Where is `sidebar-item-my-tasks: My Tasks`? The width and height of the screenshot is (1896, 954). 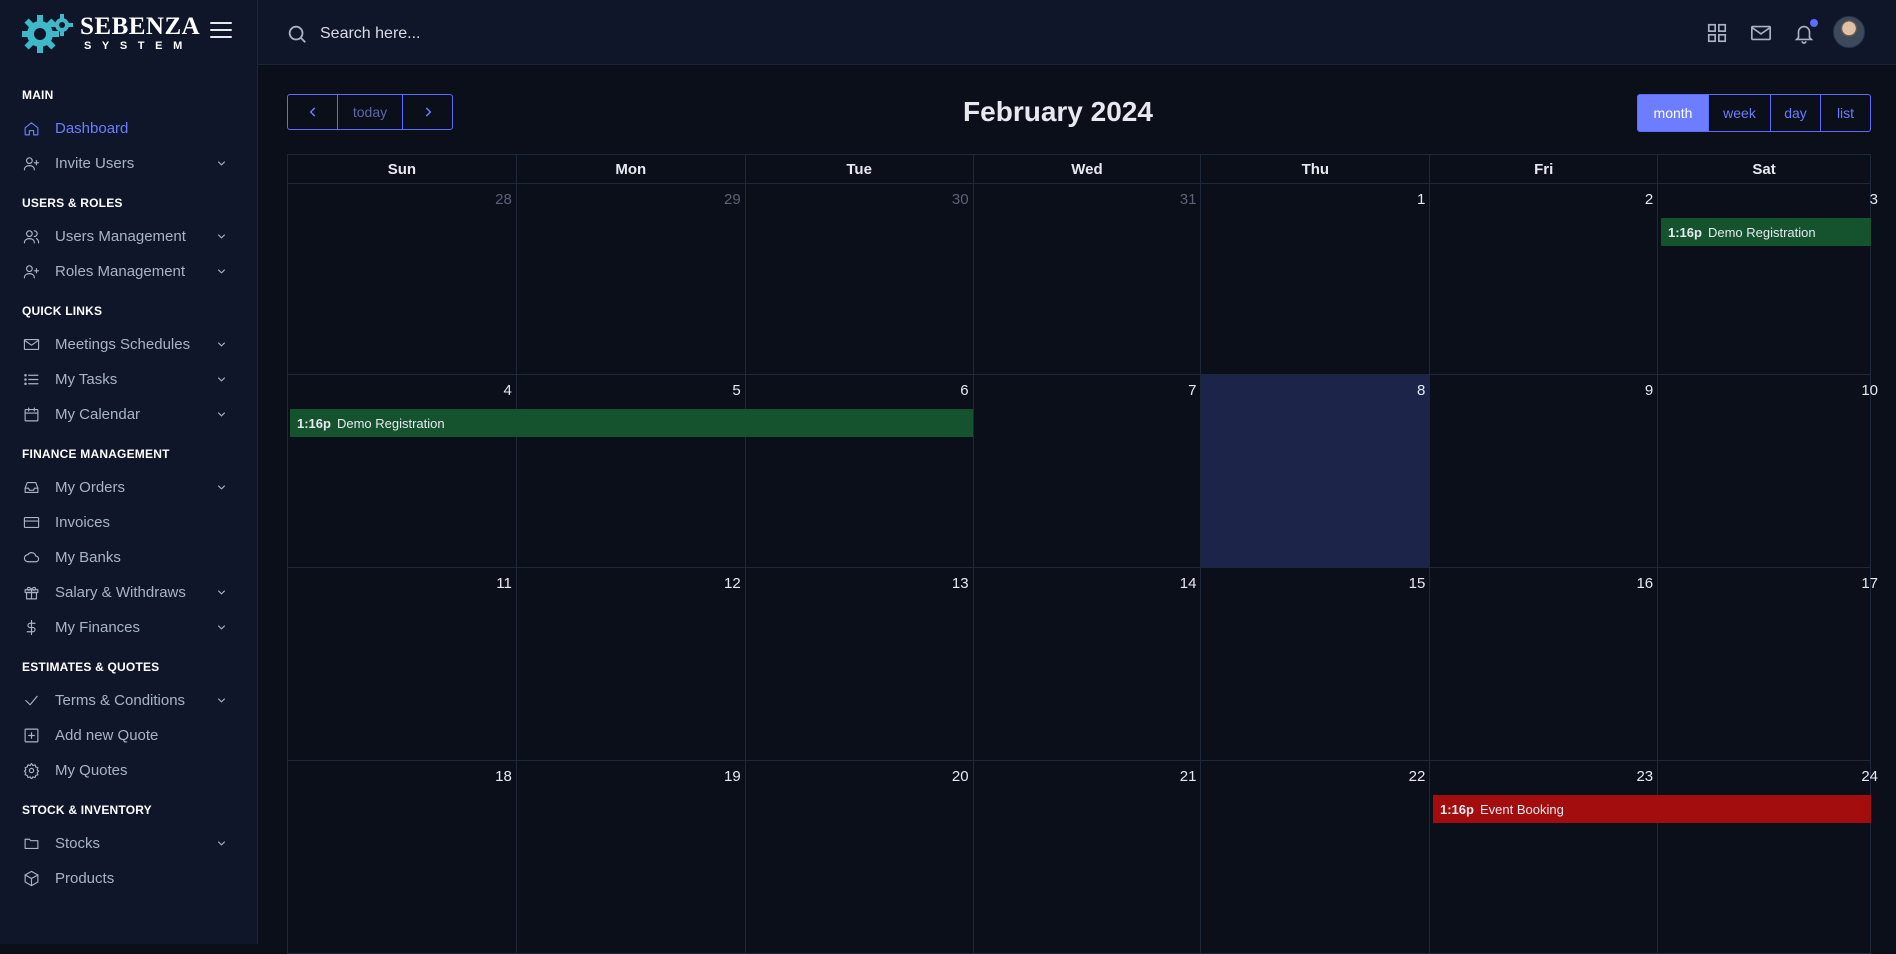
sidebar-item-my-tasks: My Tasks is located at coordinates (128, 379).